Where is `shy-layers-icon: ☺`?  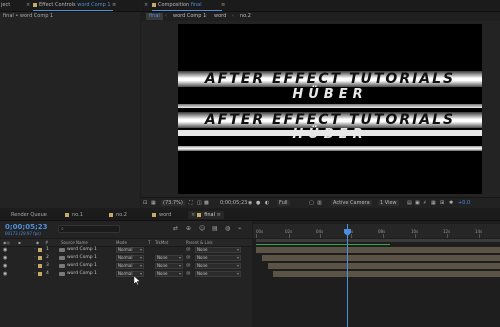 shy-layers-icon: ☺ is located at coordinates (202, 229).